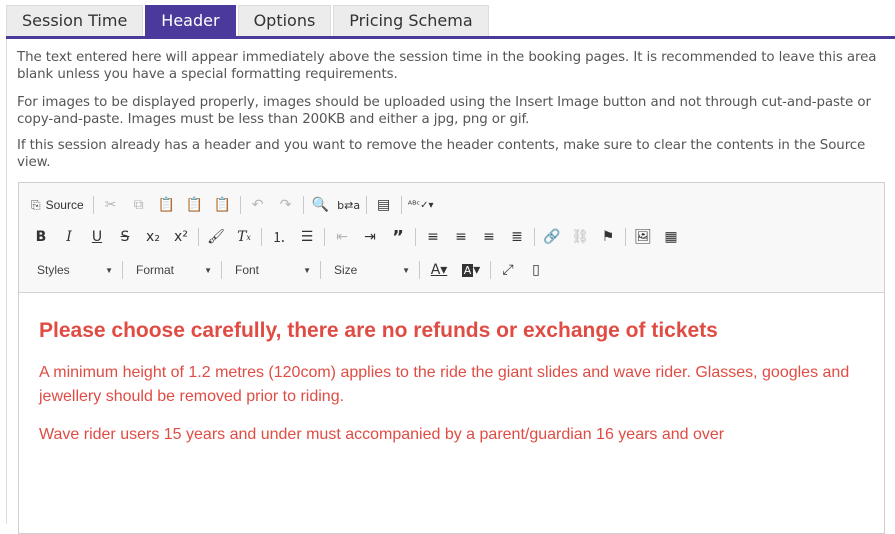  What do you see at coordinates (580, 237) in the screenshot?
I see `unlink-icon: ⛓` at bounding box center [580, 237].